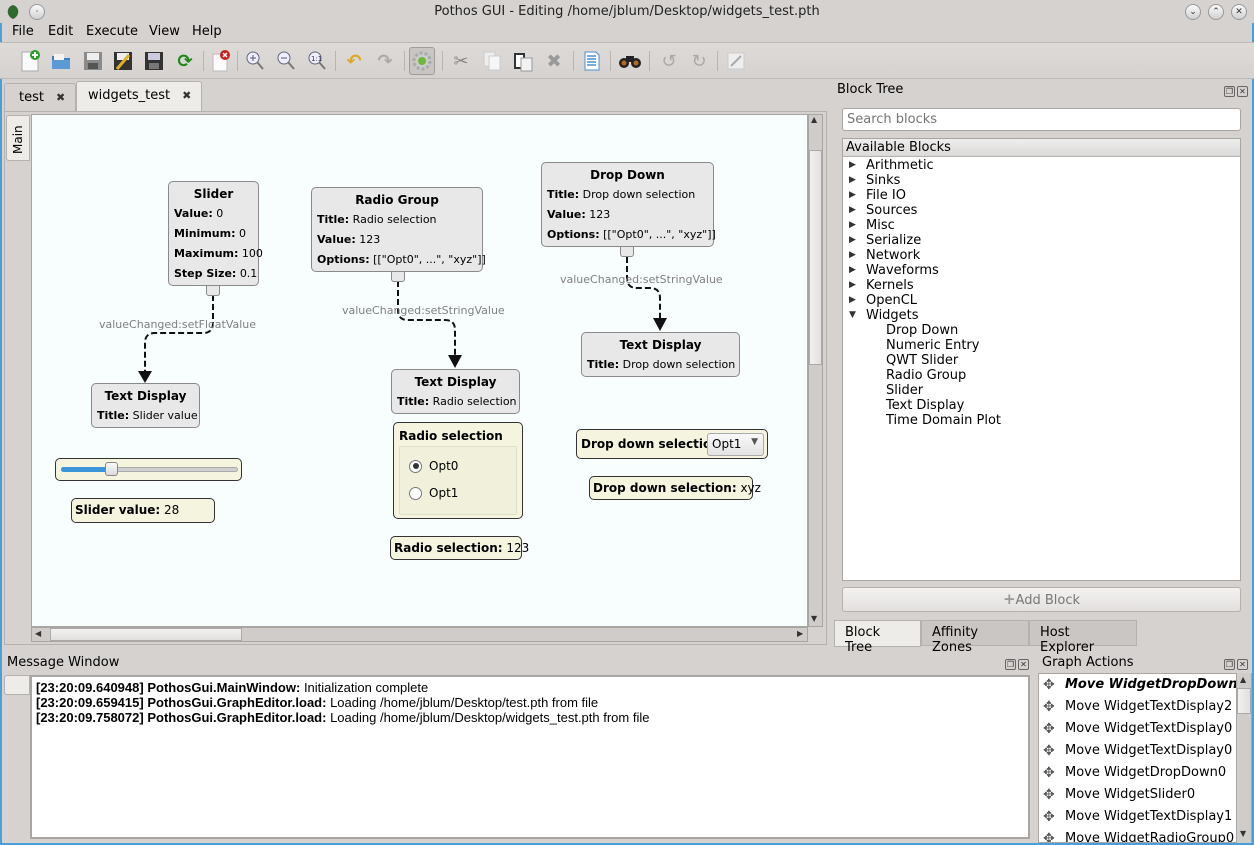 The height and width of the screenshot is (845, 1254). Describe the element at coordinates (1041, 225) in the screenshot. I see `tree-category: ▶ Misc` at that location.